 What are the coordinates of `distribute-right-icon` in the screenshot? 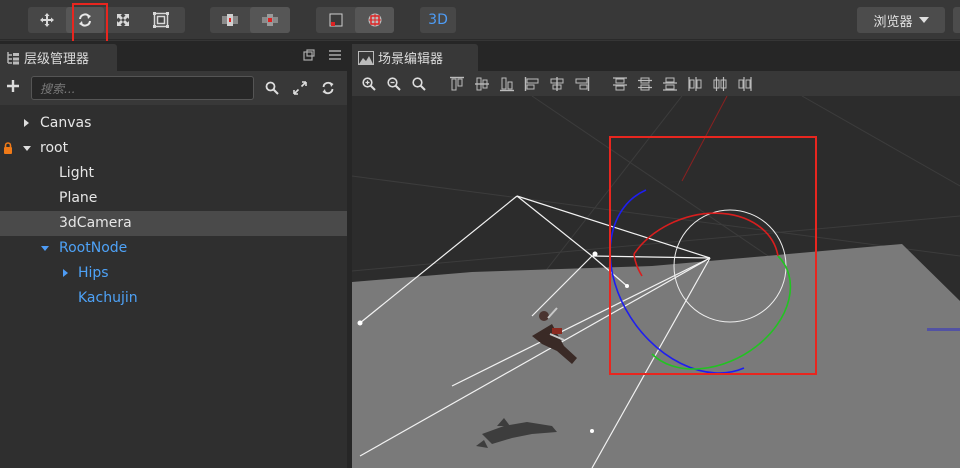 It's located at (745, 83).